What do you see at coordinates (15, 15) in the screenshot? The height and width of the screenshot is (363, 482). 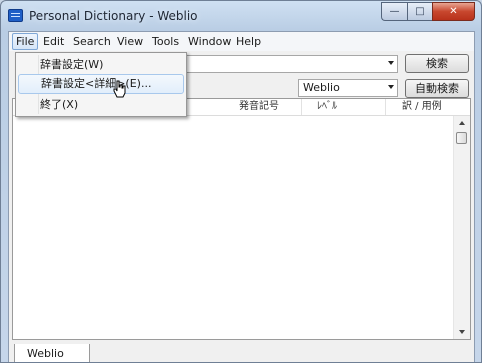 I see `app-icon` at bounding box center [15, 15].